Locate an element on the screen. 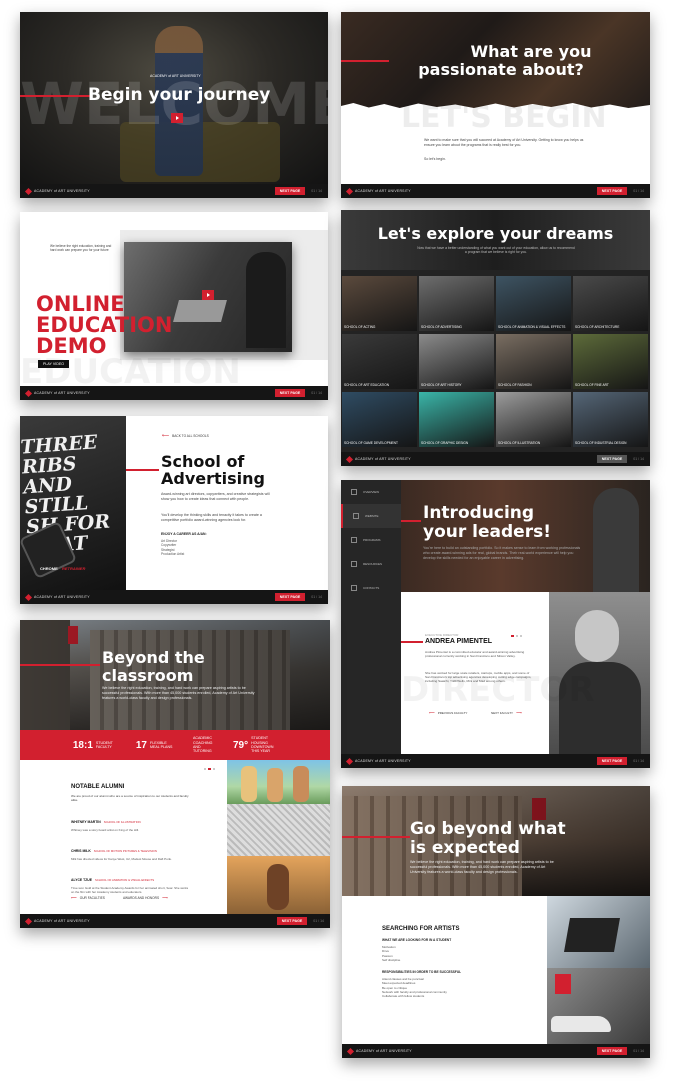 The image size is (673, 1091). laptop-shape is located at coordinates (200, 311).